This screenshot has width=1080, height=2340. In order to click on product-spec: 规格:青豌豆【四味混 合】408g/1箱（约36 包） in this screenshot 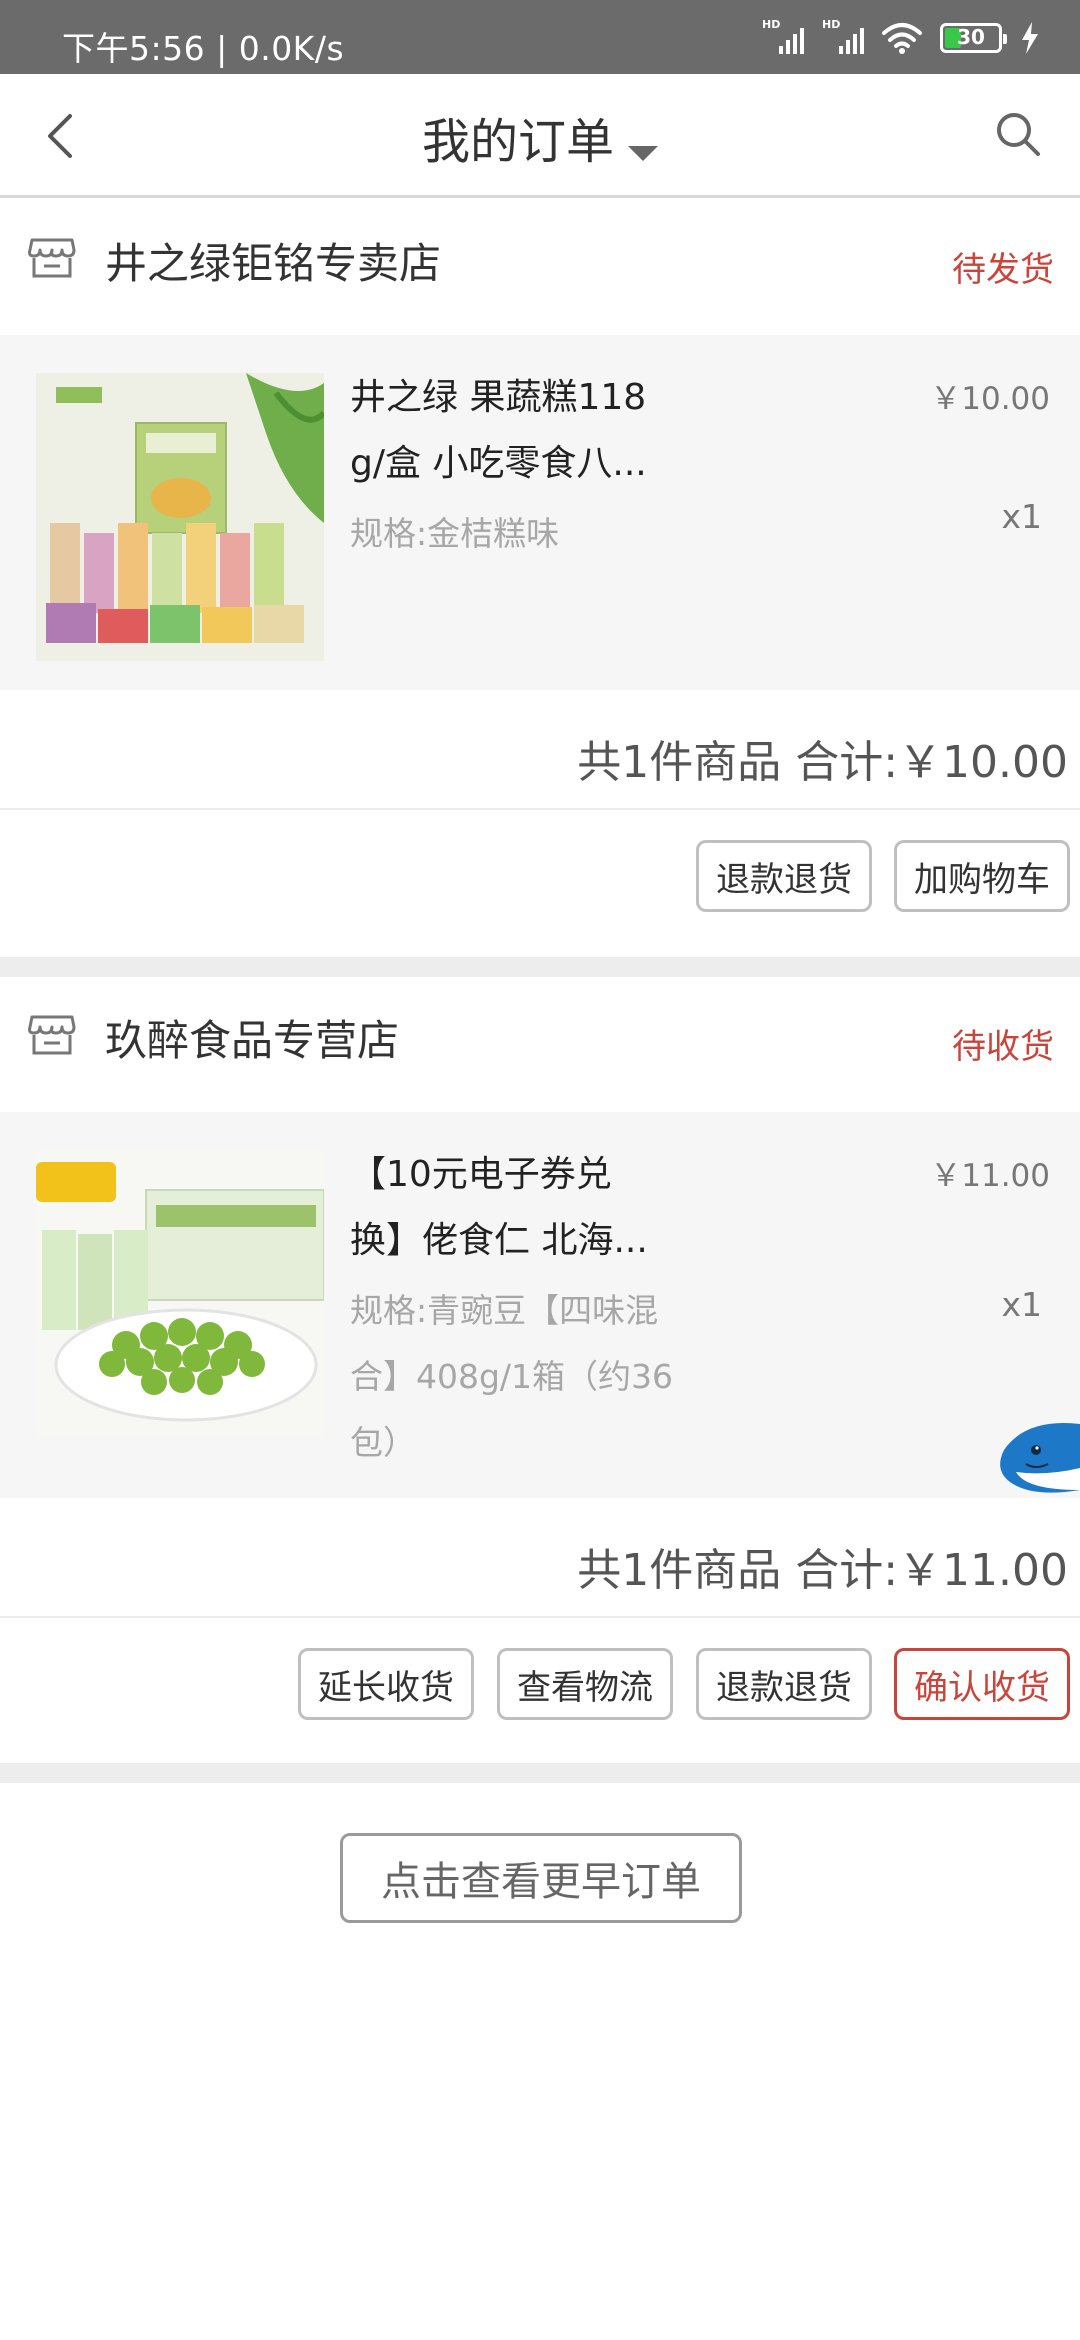, I will do `click(512, 1376)`.